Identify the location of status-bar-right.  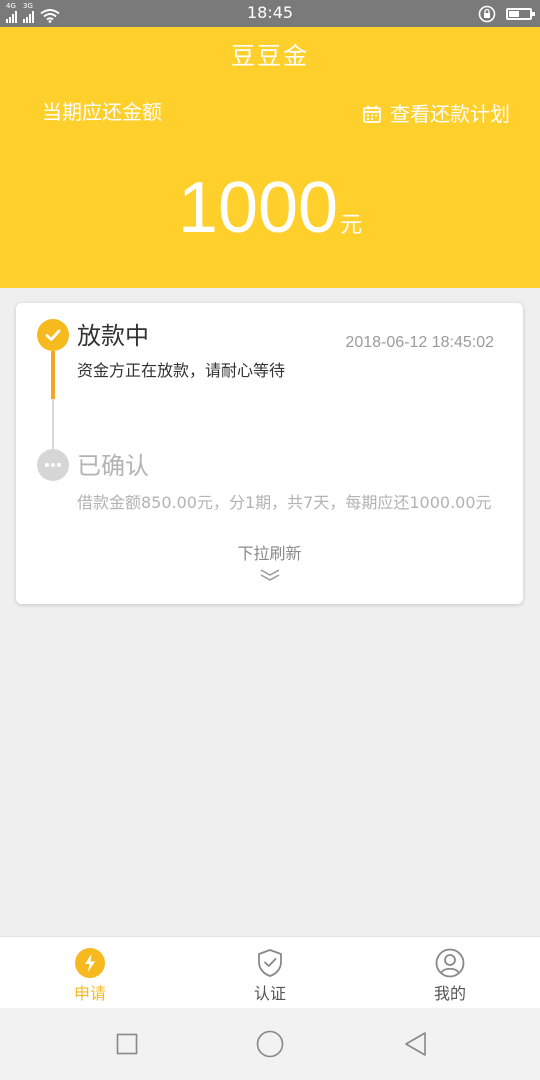
(506, 14).